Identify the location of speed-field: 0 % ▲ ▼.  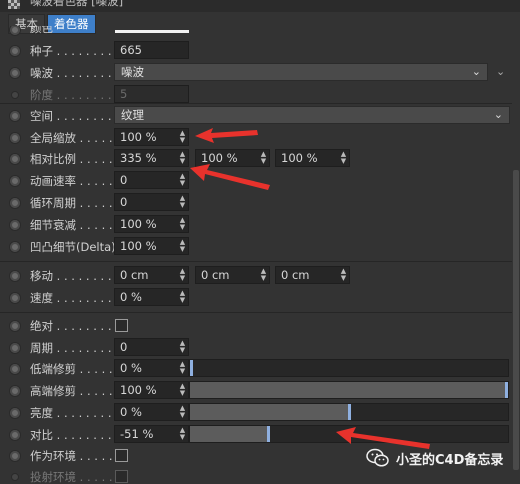
(151, 297).